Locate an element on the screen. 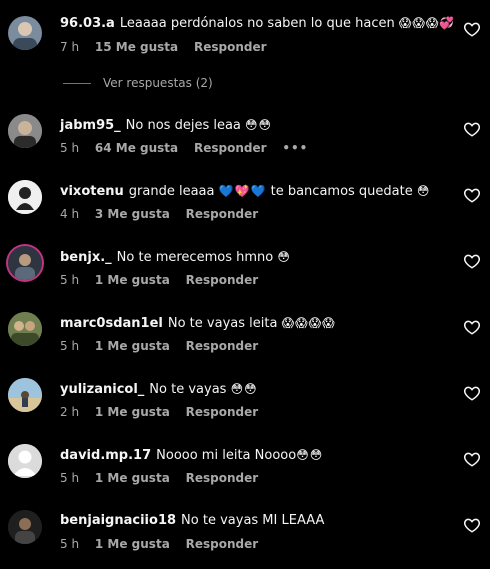 The width and height of the screenshot is (490, 569). timestamp: 7 h is located at coordinates (70, 47).